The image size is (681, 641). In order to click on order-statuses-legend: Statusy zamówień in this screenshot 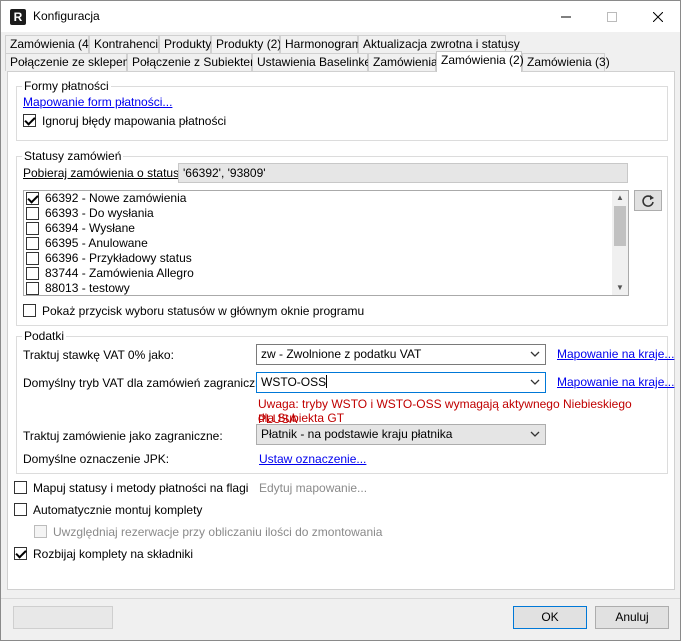, I will do `click(73, 156)`.